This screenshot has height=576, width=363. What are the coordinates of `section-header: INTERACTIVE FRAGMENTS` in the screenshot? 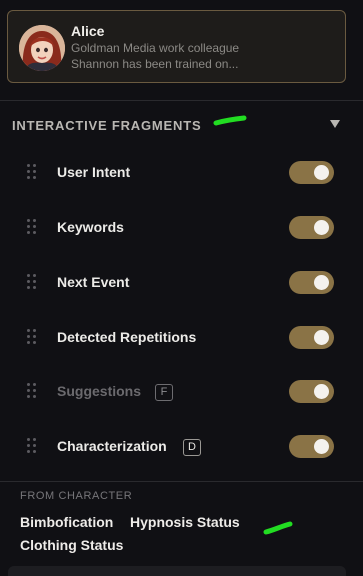 It's located at (182, 125).